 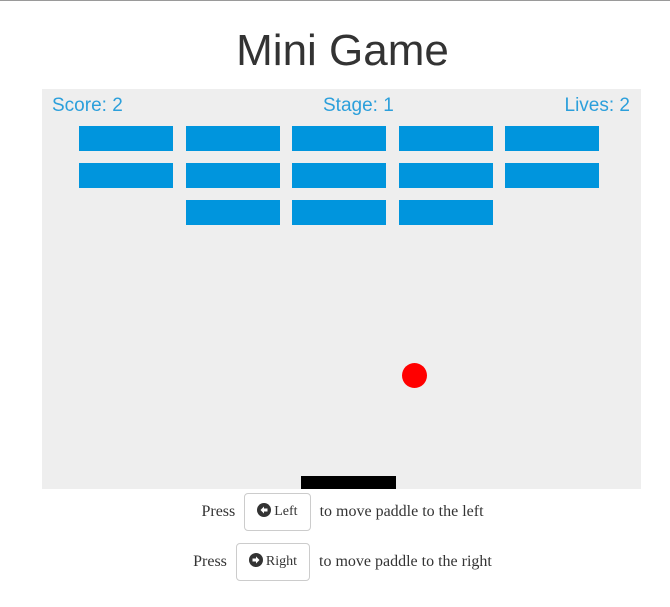 I want to click on left-instruction-prefix: Press, so click(x=218, y=511).